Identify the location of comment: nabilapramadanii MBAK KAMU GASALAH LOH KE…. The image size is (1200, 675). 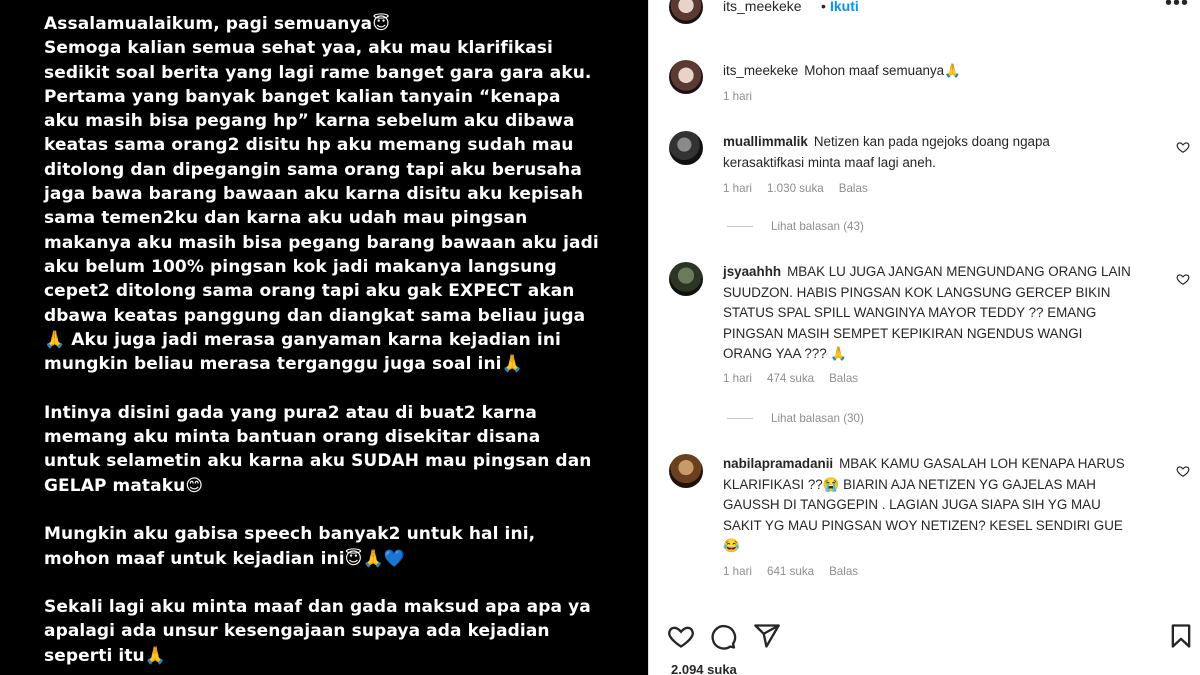
(928, 505).